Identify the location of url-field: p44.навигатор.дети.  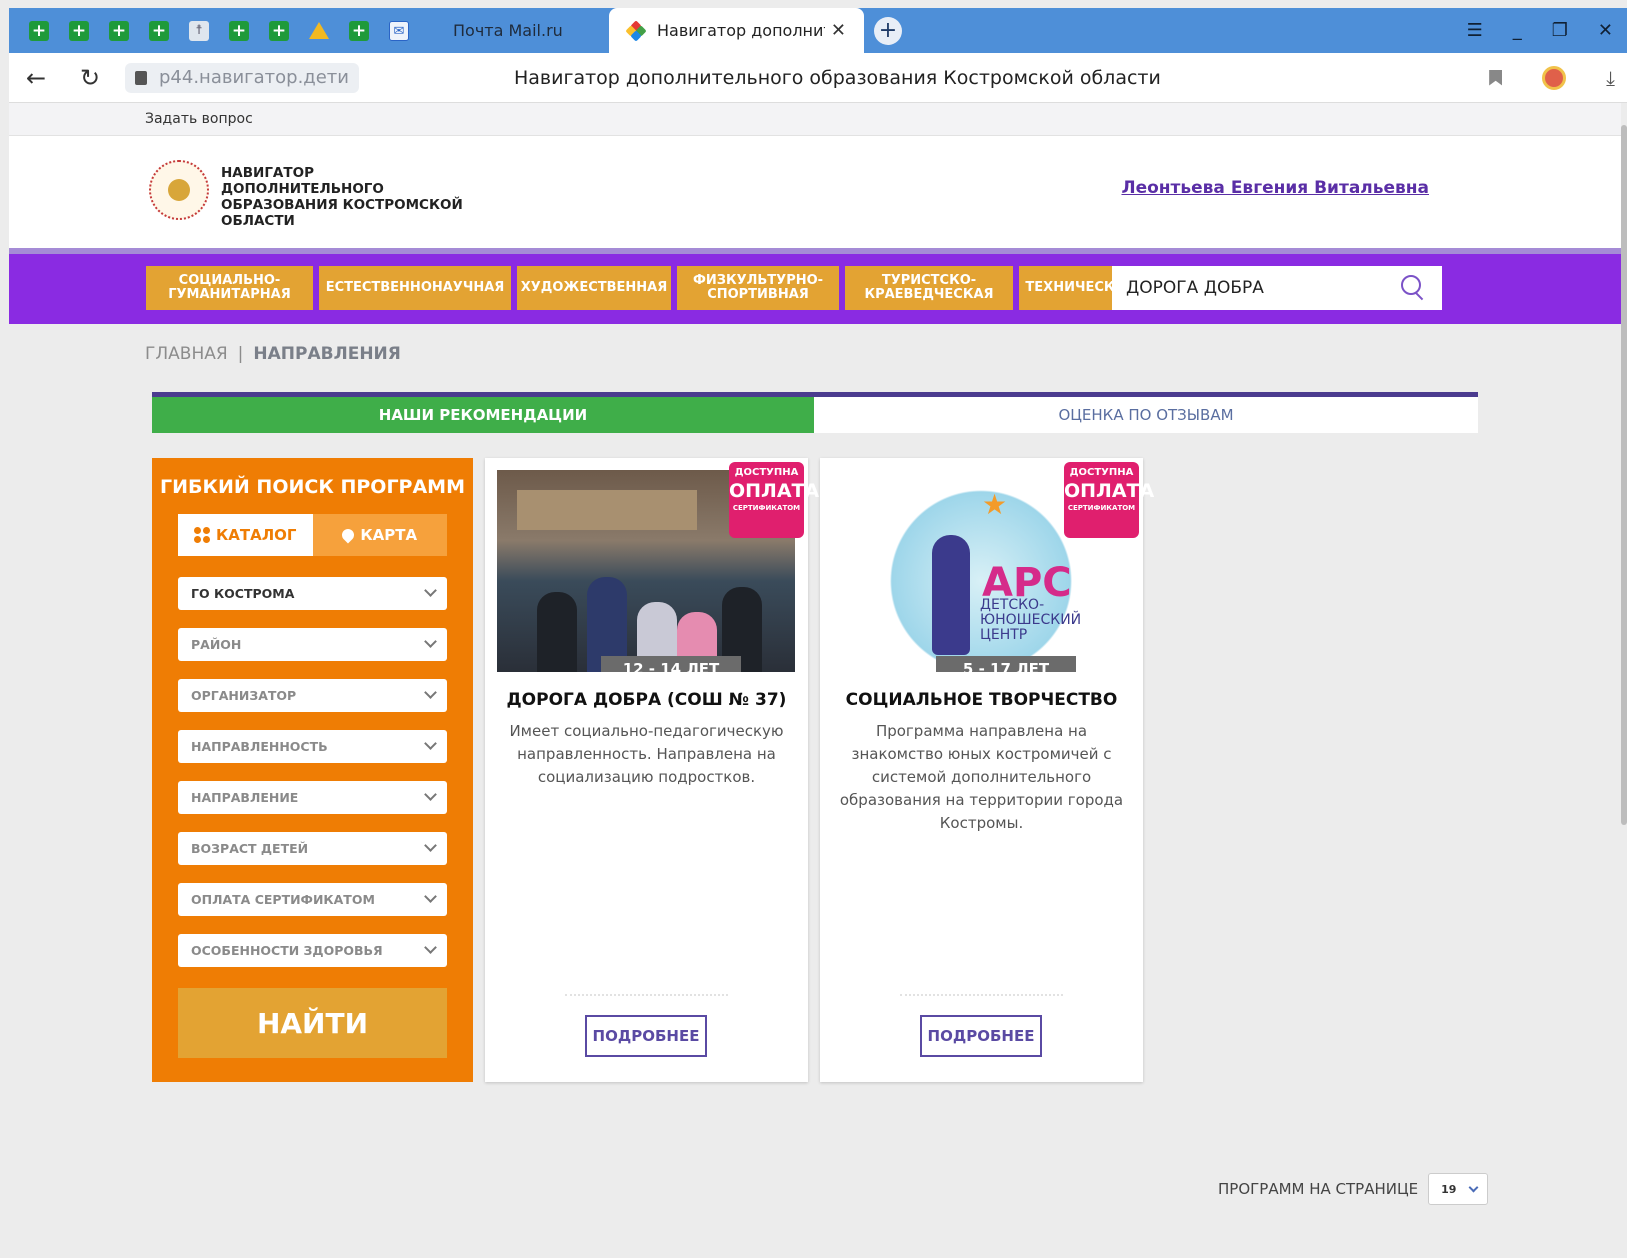
(242, 77).